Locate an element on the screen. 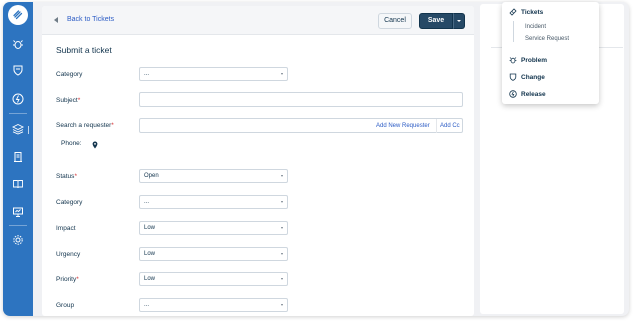  document-icon is located at coordinates (18, 157).